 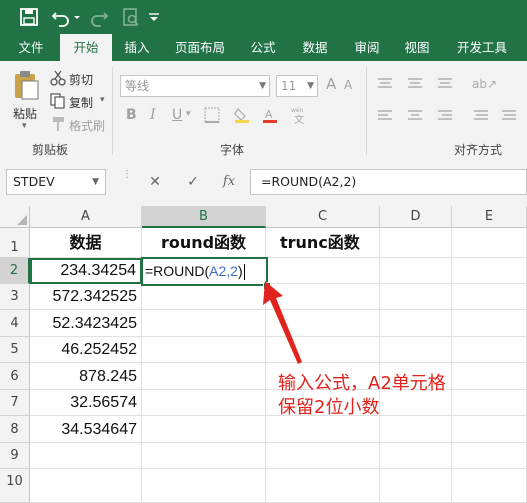 What do you see at coordinates (153, 115) in the screenshot?
I see `italic-button: I` at bounding box center [153, 115].